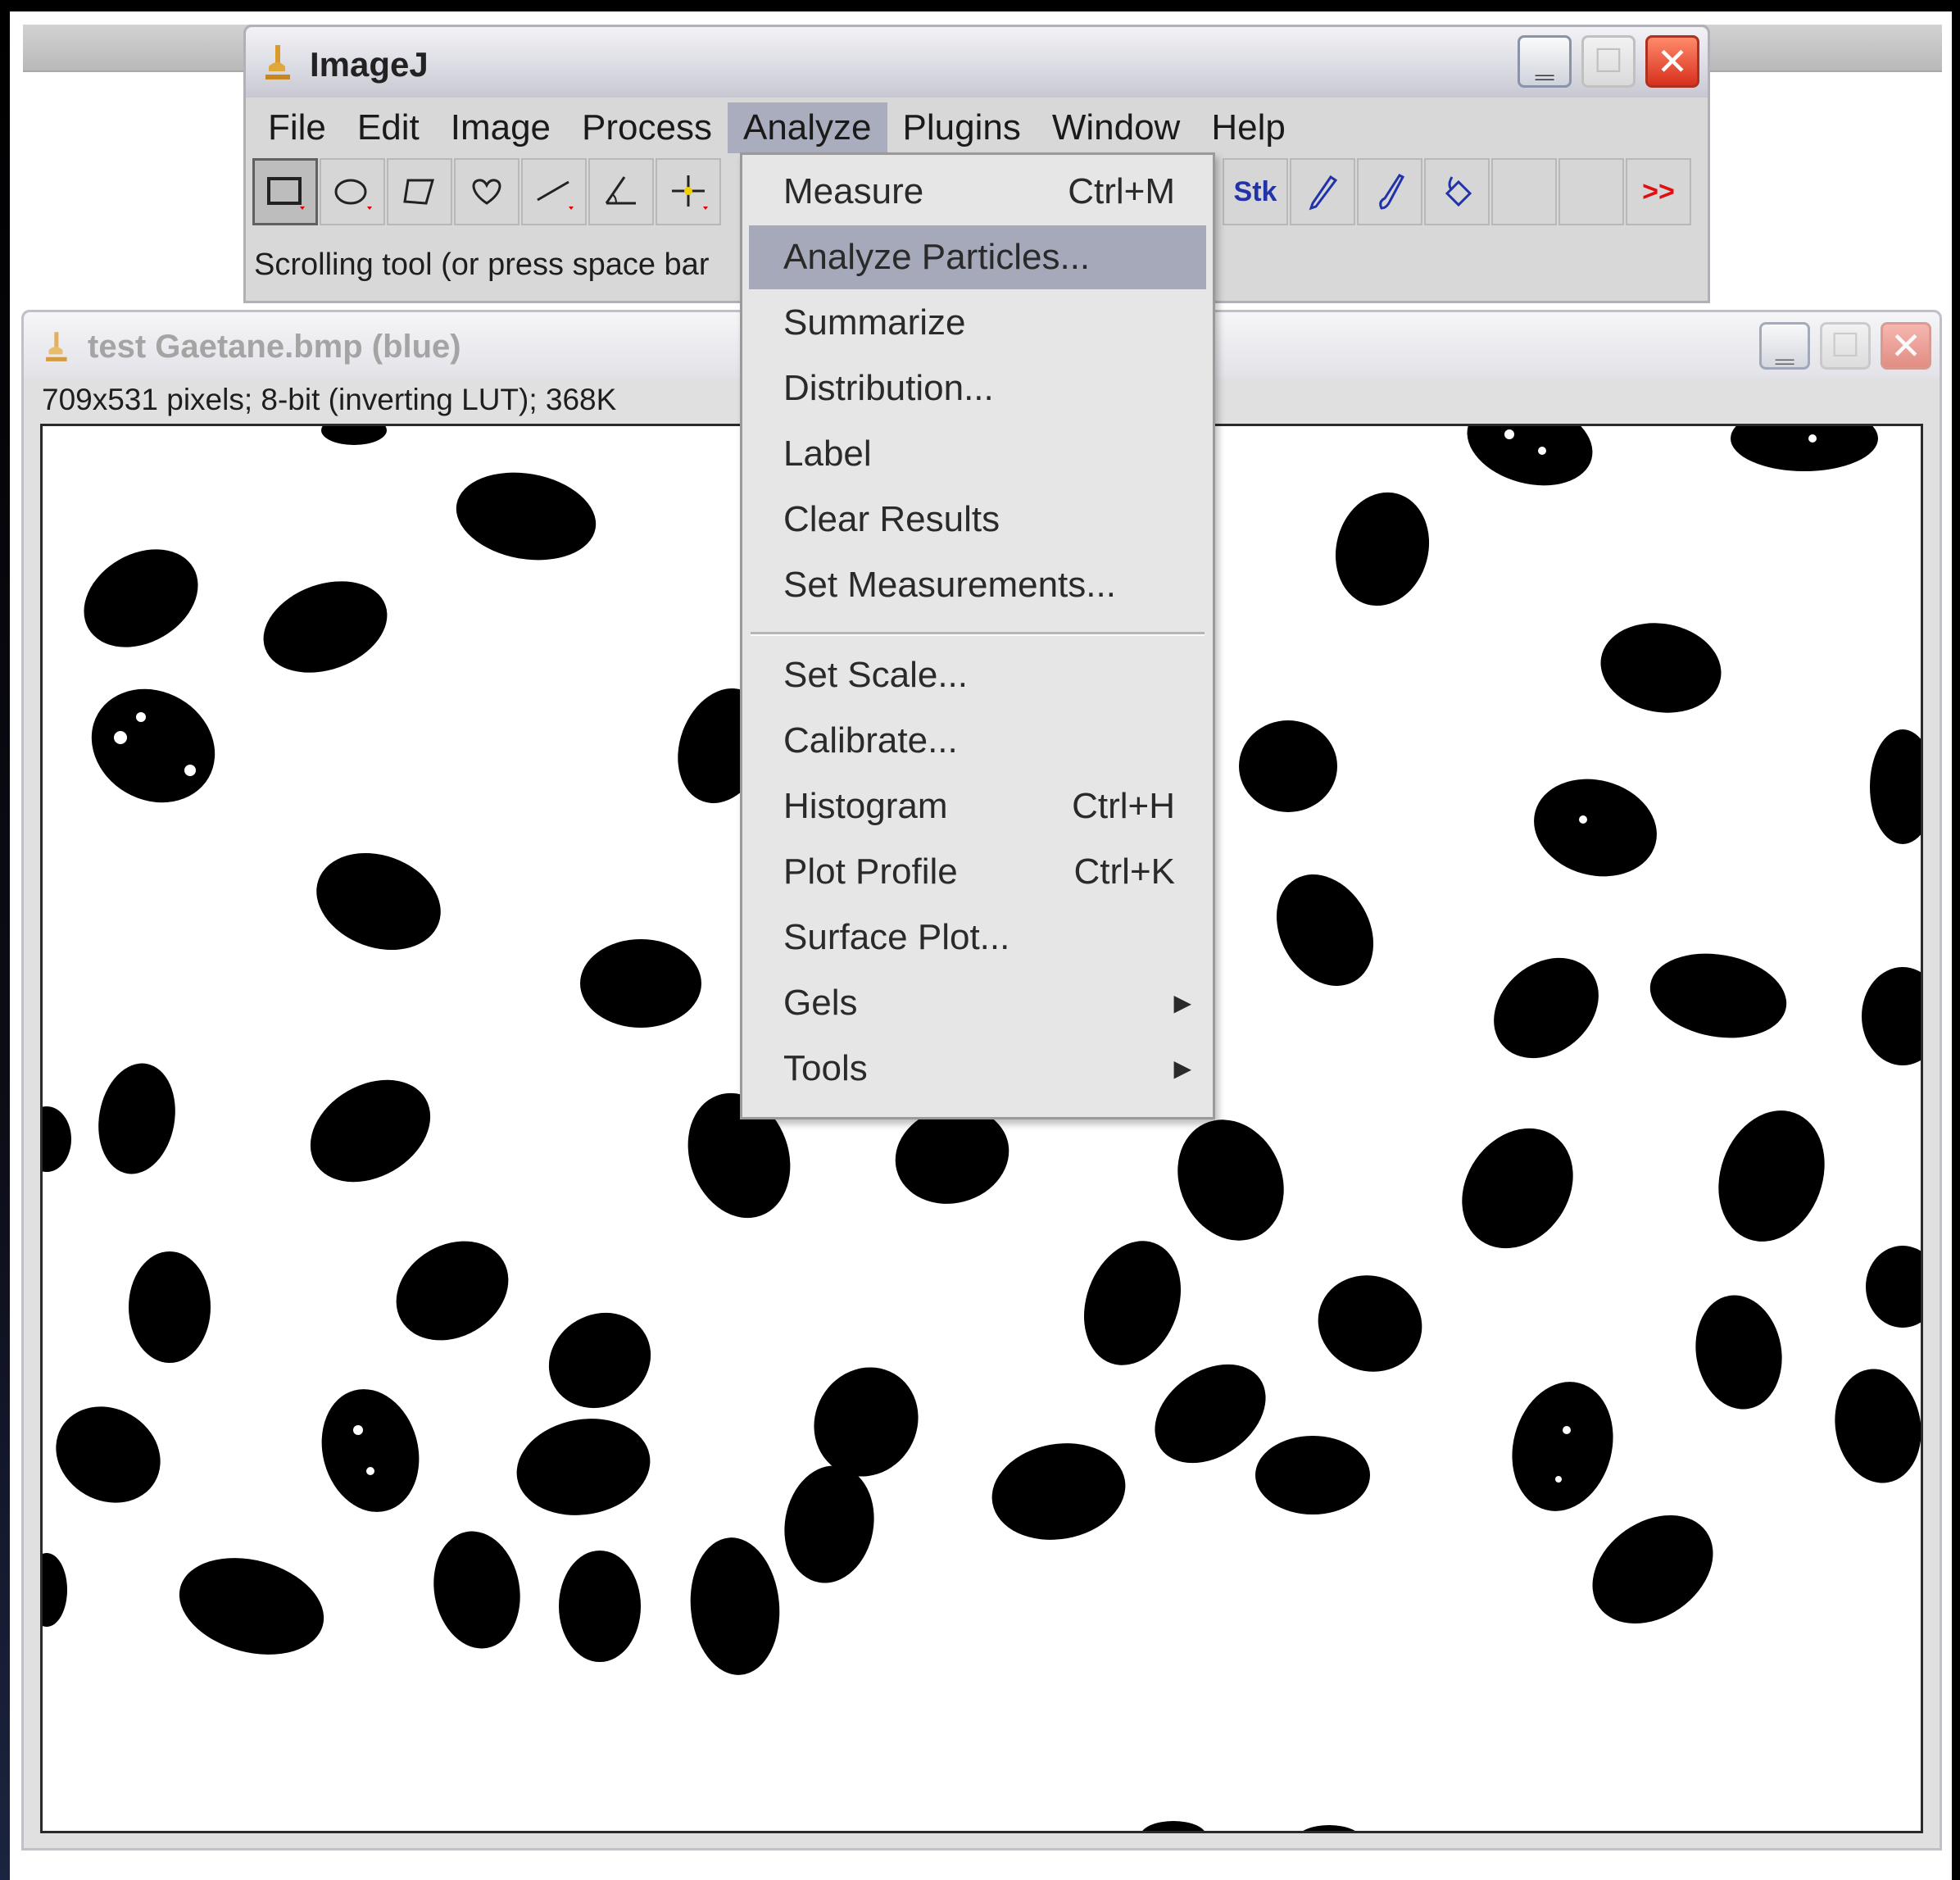 Image resolution: width=1960 pixels, height=1880 pixels. I want to click on stacks-tool-button: Stk, so click(1255, 191).